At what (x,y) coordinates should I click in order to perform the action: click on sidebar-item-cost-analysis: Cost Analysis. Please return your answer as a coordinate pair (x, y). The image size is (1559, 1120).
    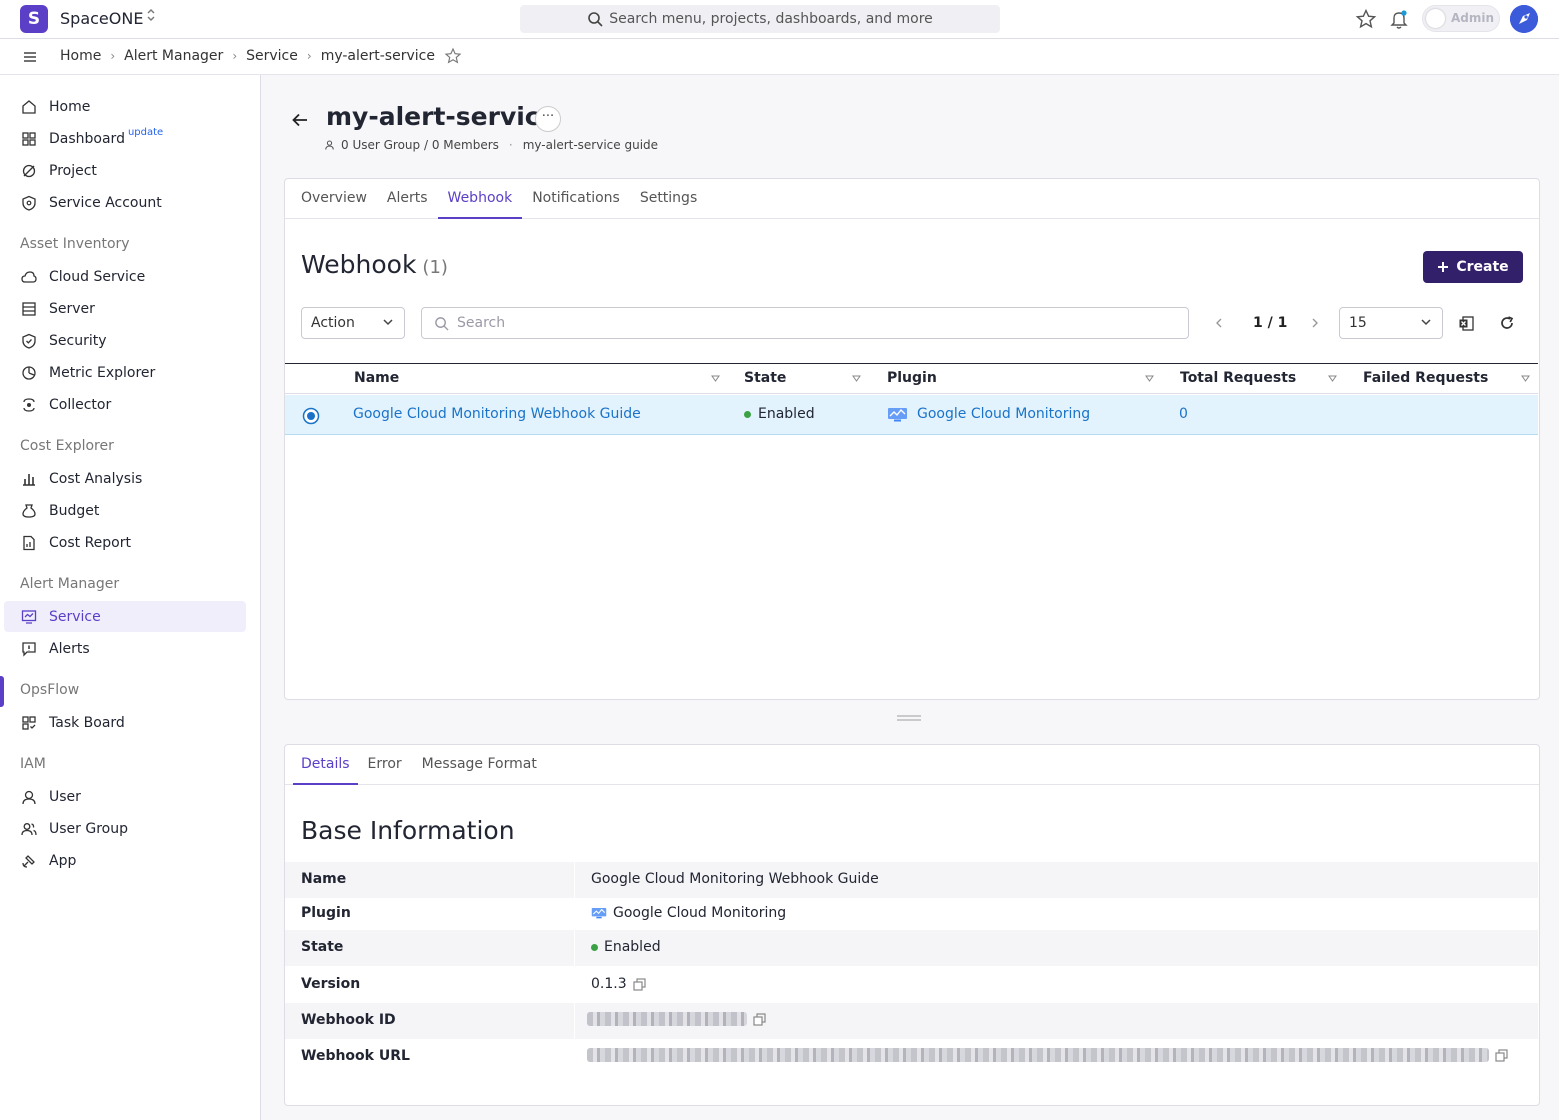
    Looking at the image, I should click on (125, 478).